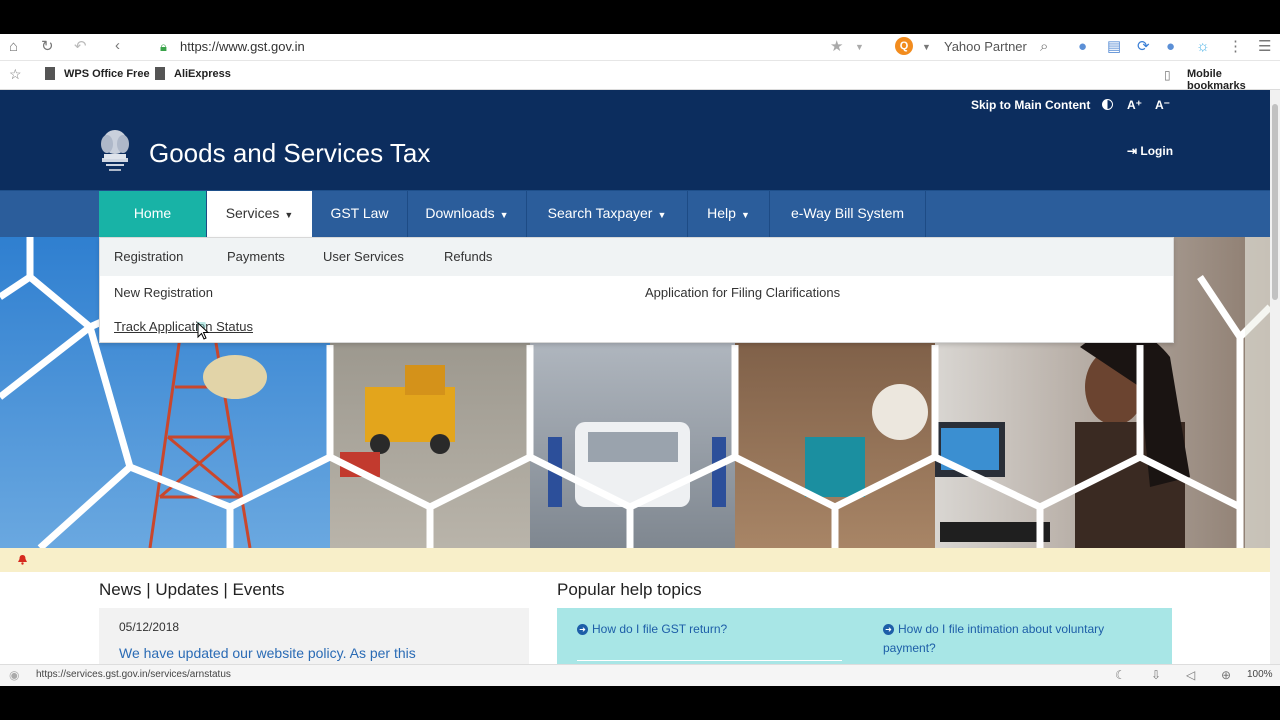  What do you see at coordinates (709, 660) in the screenshot?
I see `divider` at bounding box center [709, 660].